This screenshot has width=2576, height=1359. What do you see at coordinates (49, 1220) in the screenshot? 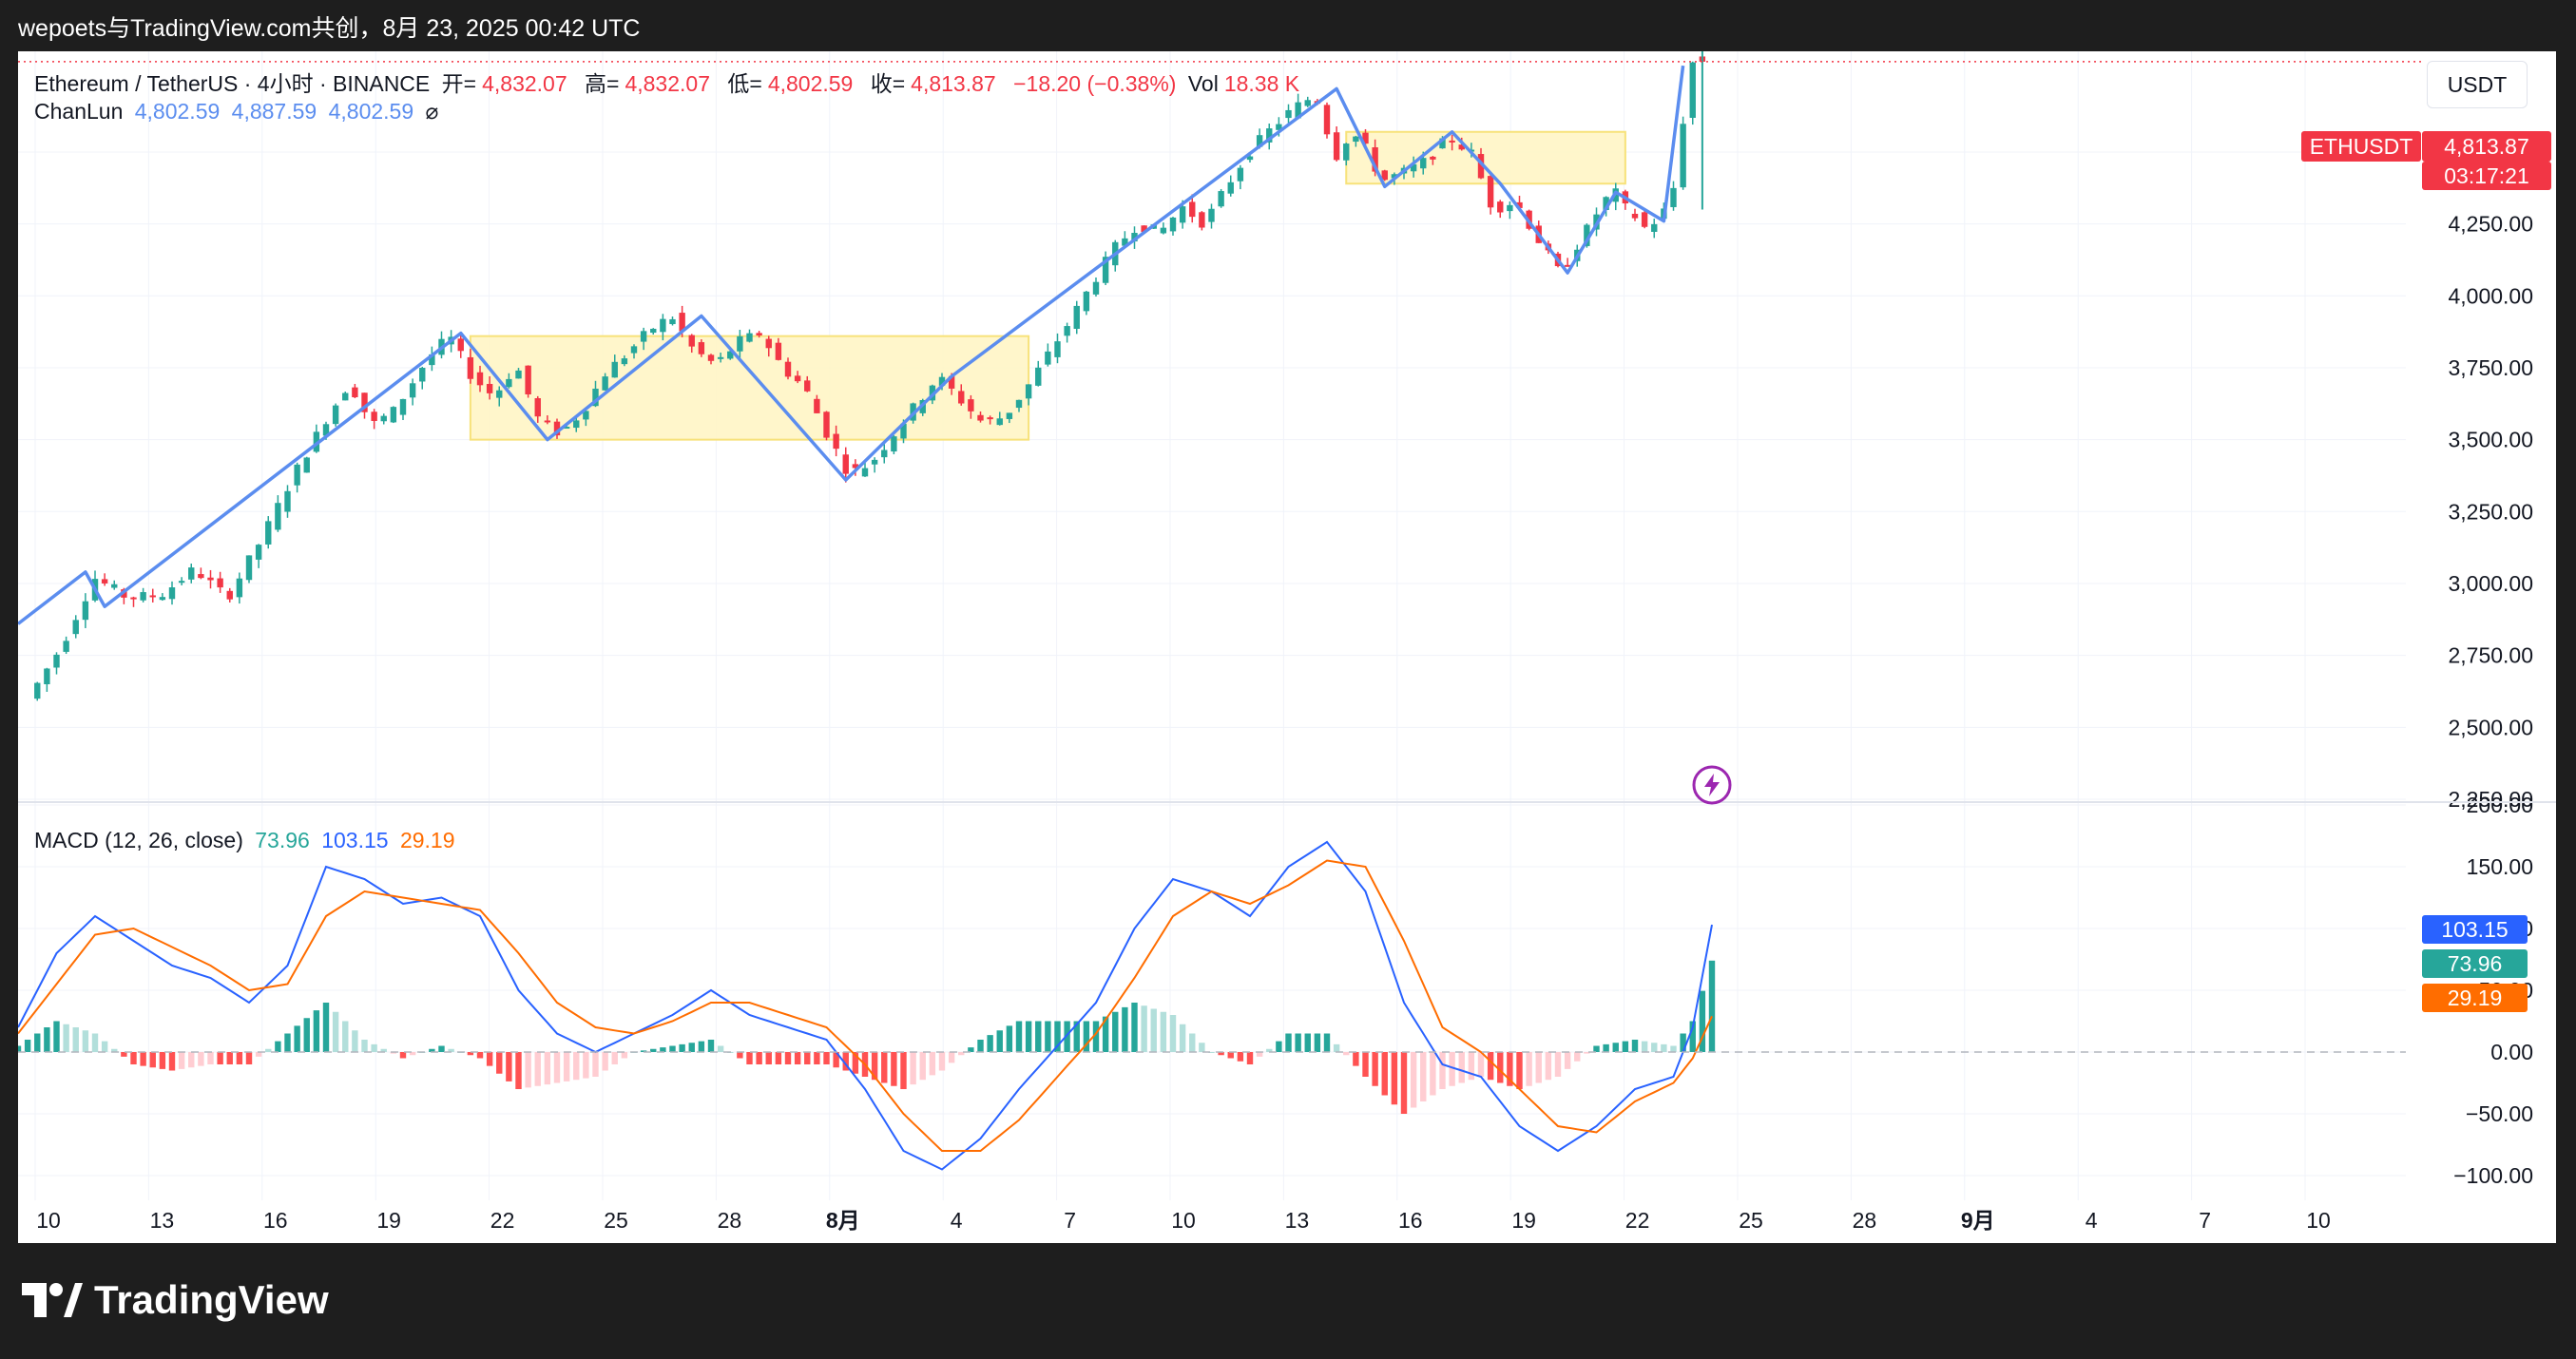
I see `x-tick-label: 10` at bounding box center [49, 1220].